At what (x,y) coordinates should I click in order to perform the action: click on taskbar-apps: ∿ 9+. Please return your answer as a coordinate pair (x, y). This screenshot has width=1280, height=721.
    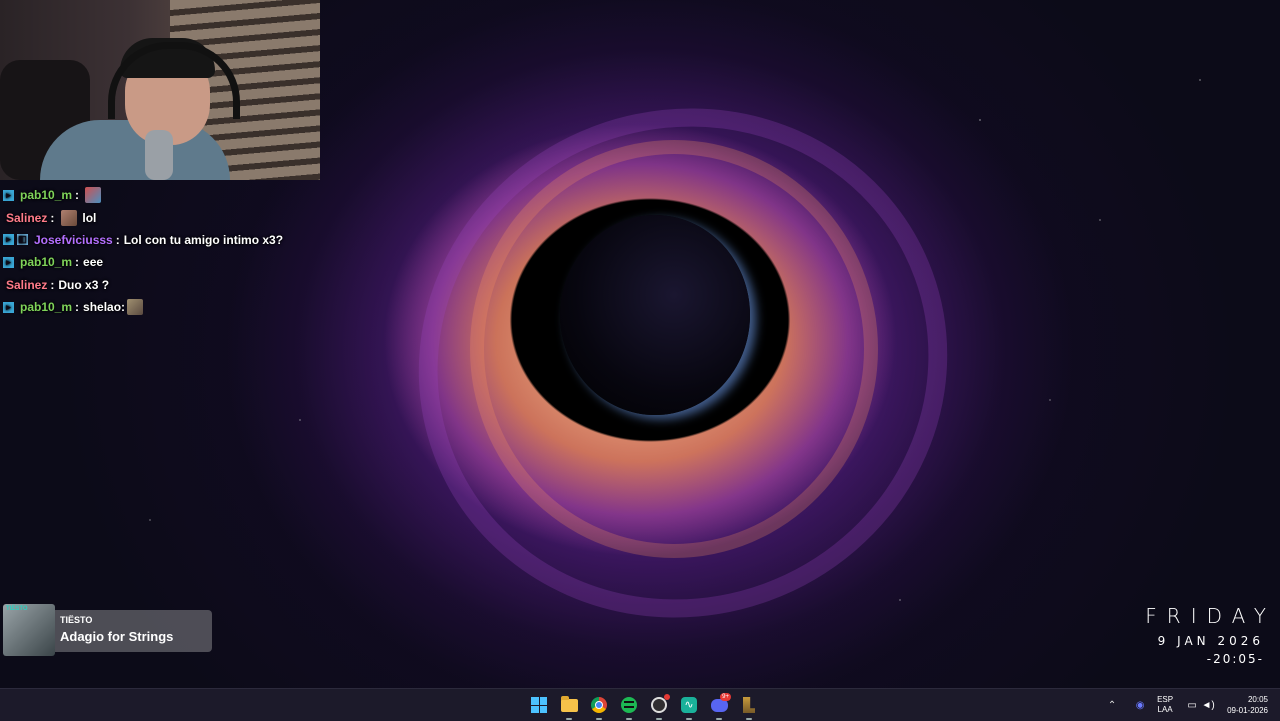
    Looking at the image, I should click on (644, 706).